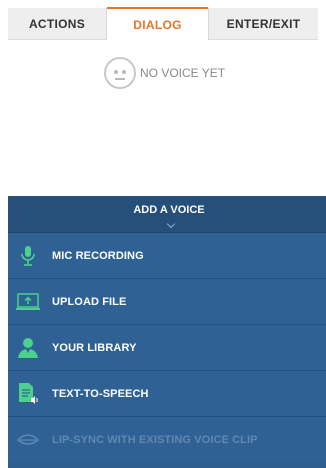  I want to click on add-voice-header: ADD A VOICE, so click(167, 214).